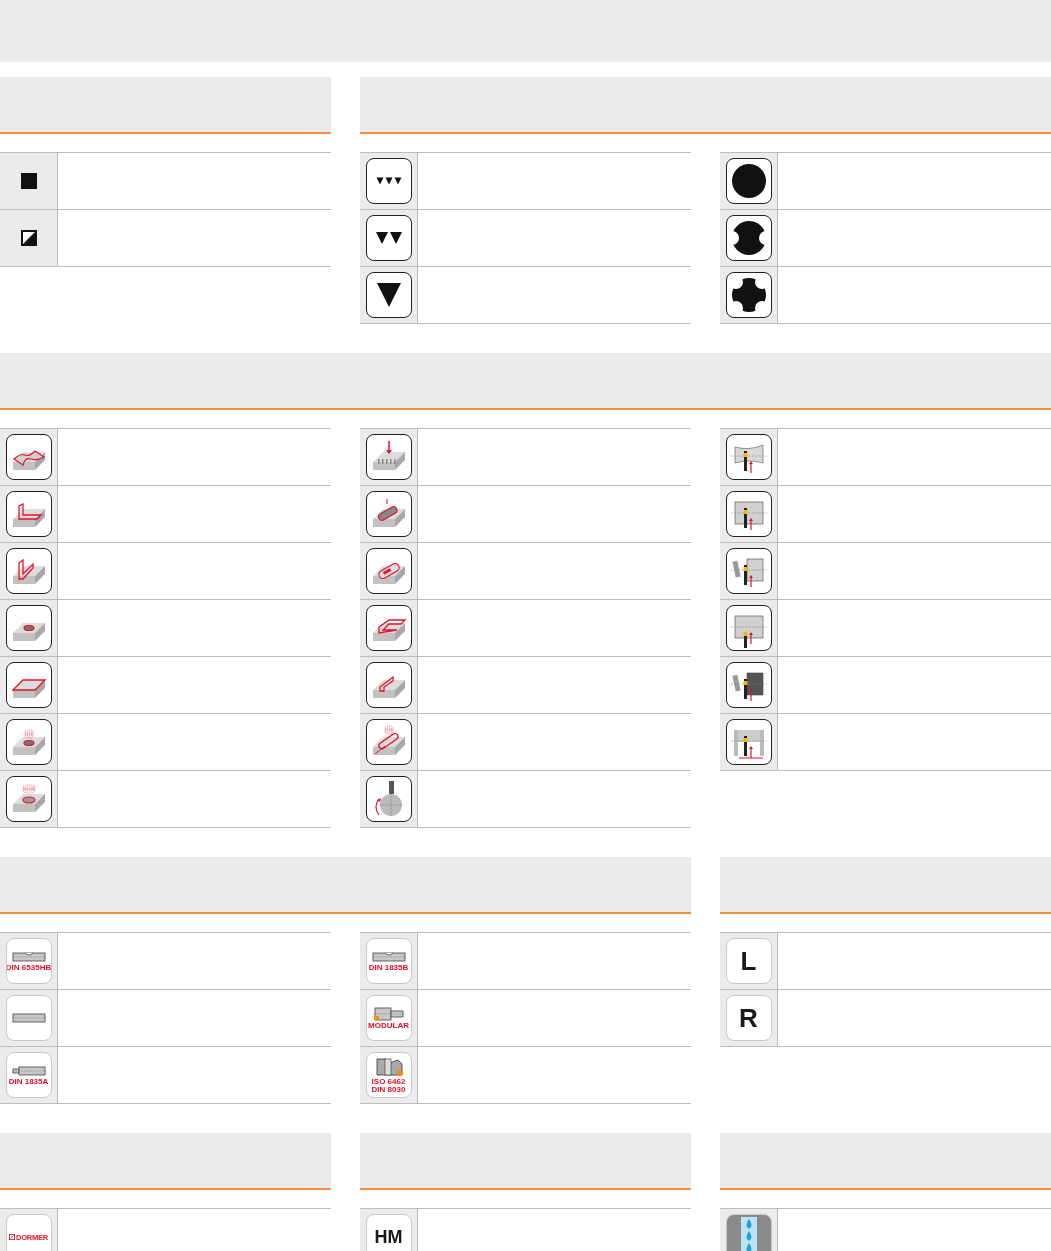 The height and width of the screenshot is (1251, 1051). Describe the element at coordinates (28, 181) in the screenshot. I see `square-icon` at that location.